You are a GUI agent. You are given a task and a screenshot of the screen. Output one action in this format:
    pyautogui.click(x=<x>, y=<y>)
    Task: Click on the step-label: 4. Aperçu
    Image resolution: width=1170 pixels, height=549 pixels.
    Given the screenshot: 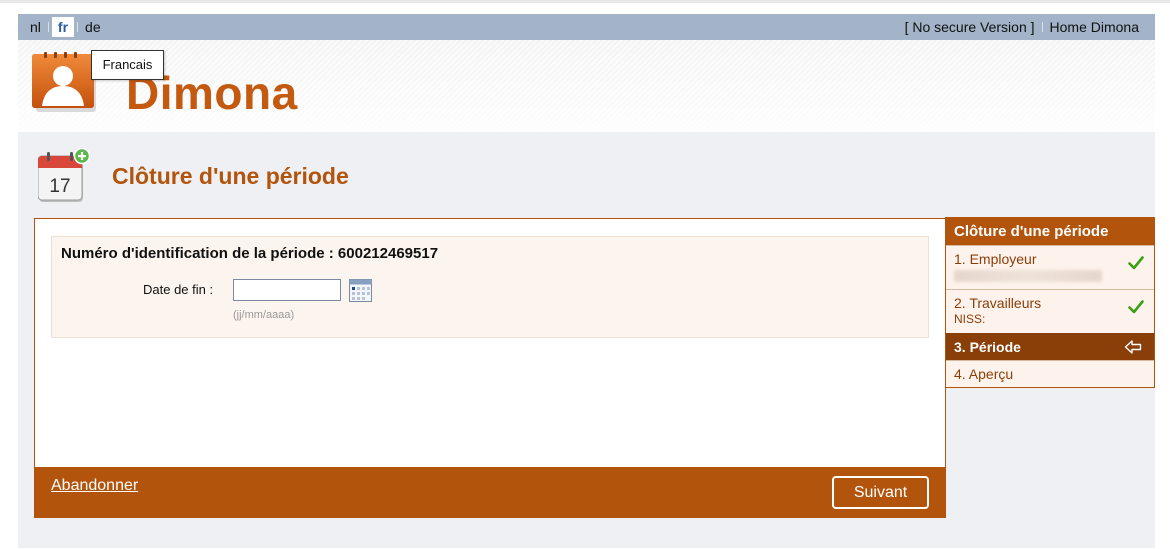 What is the action you would take?
    pyautogui.click(x=984, y=374)
    